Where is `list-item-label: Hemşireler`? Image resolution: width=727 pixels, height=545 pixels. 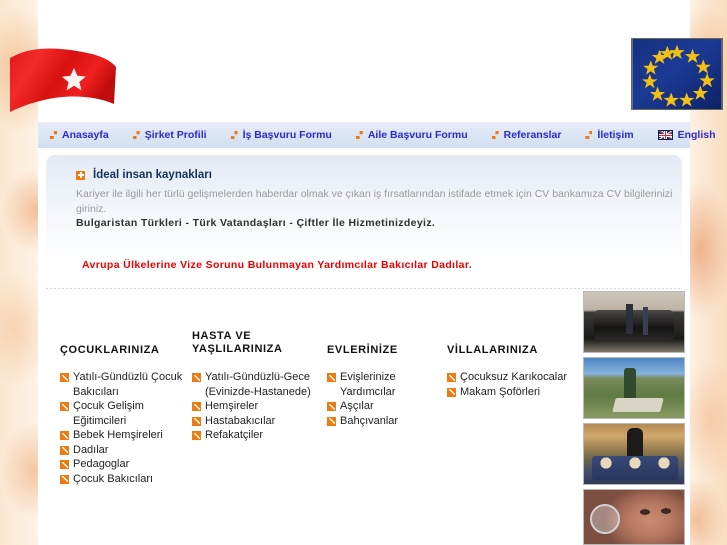
list-item-label: Hemşireler is located at coordinates (232, 406).